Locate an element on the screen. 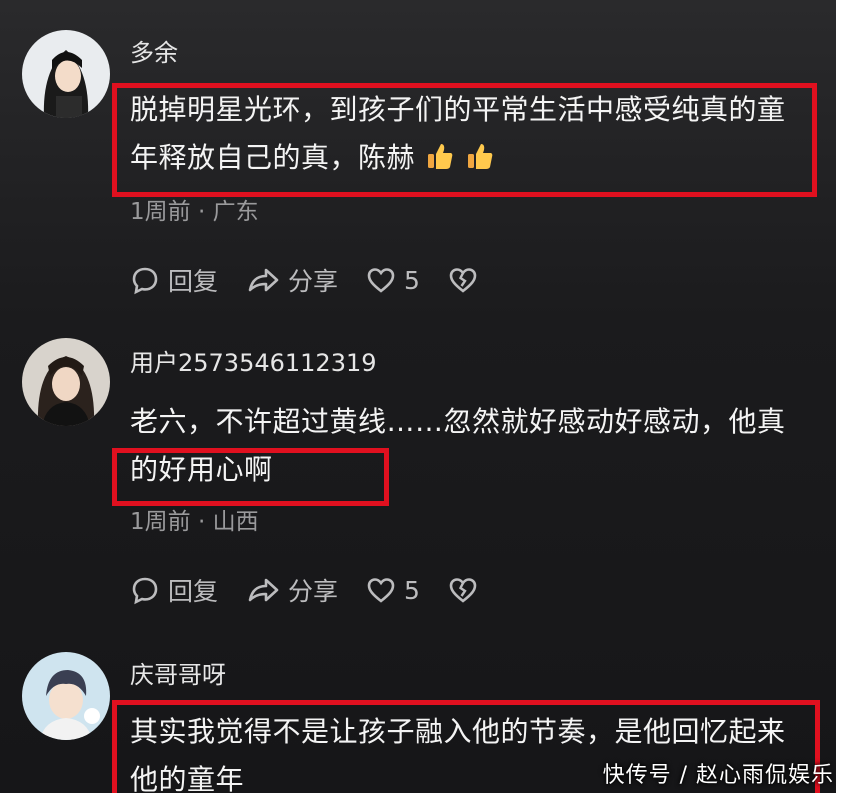 The width and height of the screenshot is (844, 793). comment-meta: 1周前 · 广东 is located at coordinates (194, 212).